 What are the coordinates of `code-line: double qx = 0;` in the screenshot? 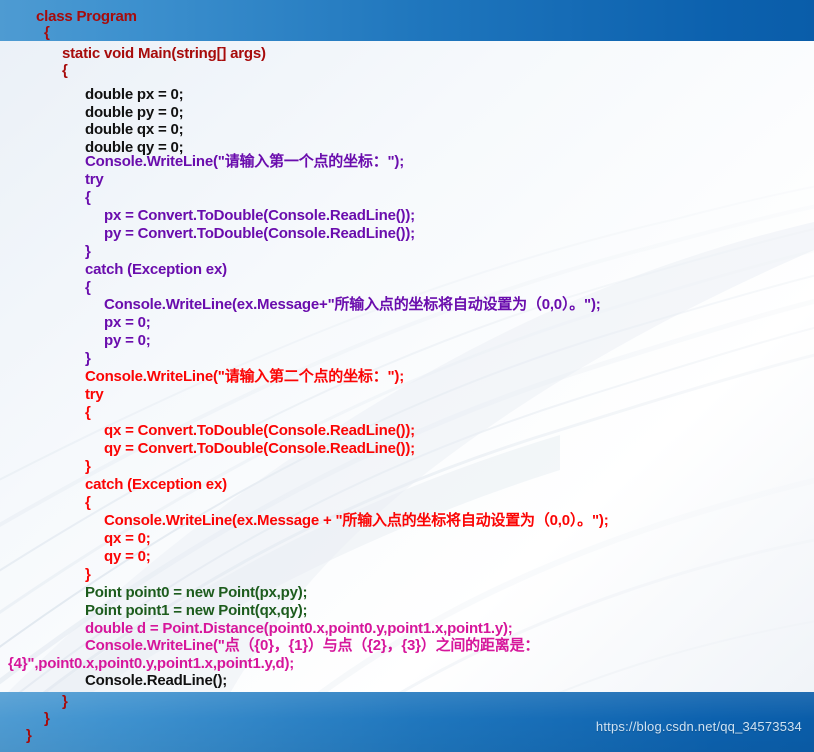 It's located at (134, 129).